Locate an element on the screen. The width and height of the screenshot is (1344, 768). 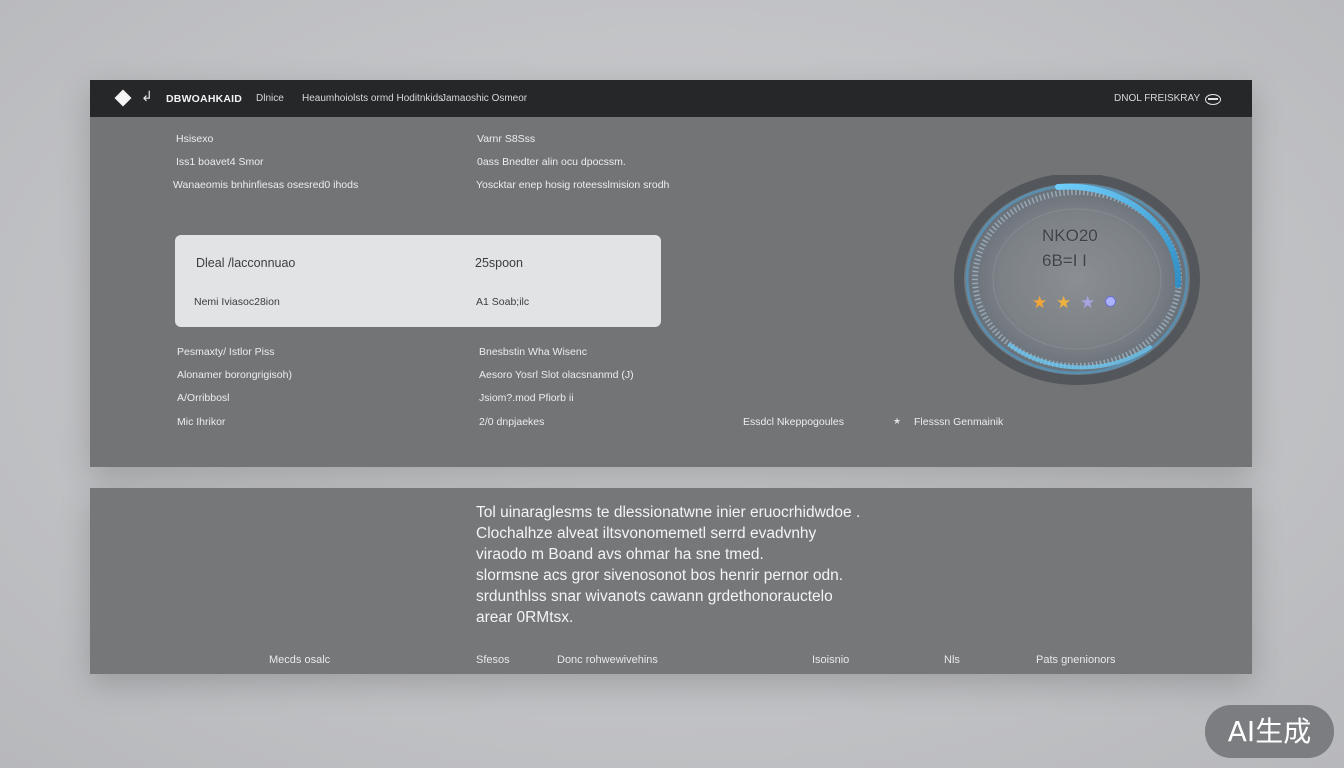
diamond-logo-icon is located at coordinates (123, 98).